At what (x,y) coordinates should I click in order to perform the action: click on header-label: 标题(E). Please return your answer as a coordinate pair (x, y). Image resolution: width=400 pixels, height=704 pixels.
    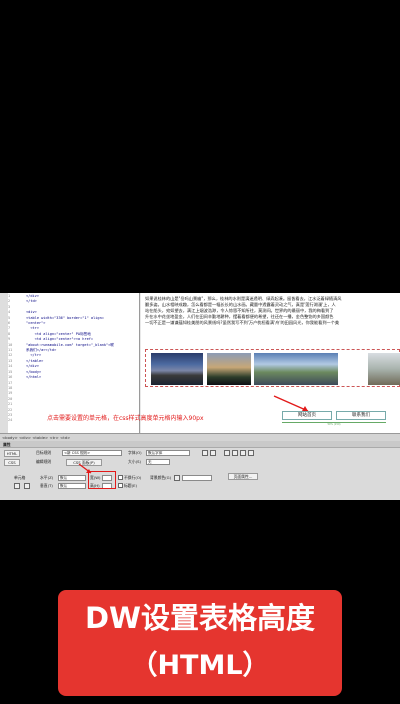
    Looking at the image, I should click on (130, 485).